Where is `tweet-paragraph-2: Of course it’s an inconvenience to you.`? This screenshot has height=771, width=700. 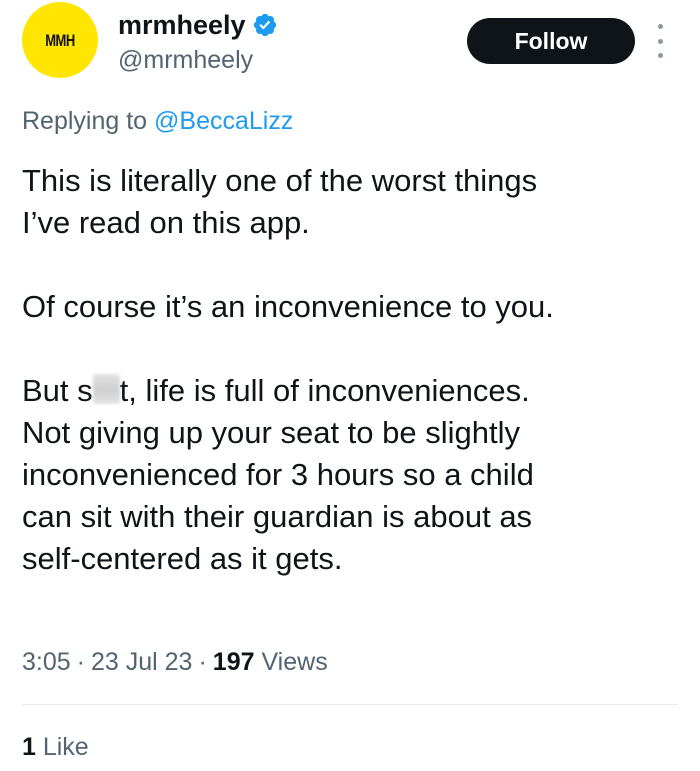
tweet-paragraph-2: Of course it’s an inconvenience to you. is located at coordinates (288, 306).